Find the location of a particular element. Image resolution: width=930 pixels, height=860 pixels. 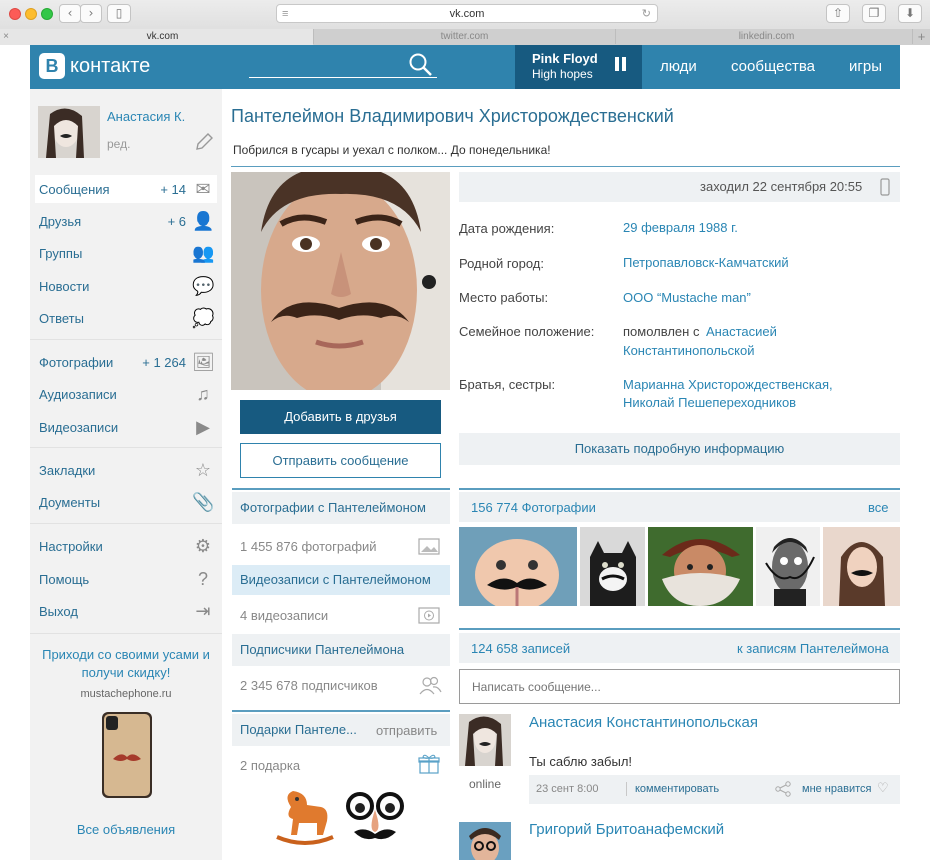

photo-thumb-cat is located at coordinates (612, 566).